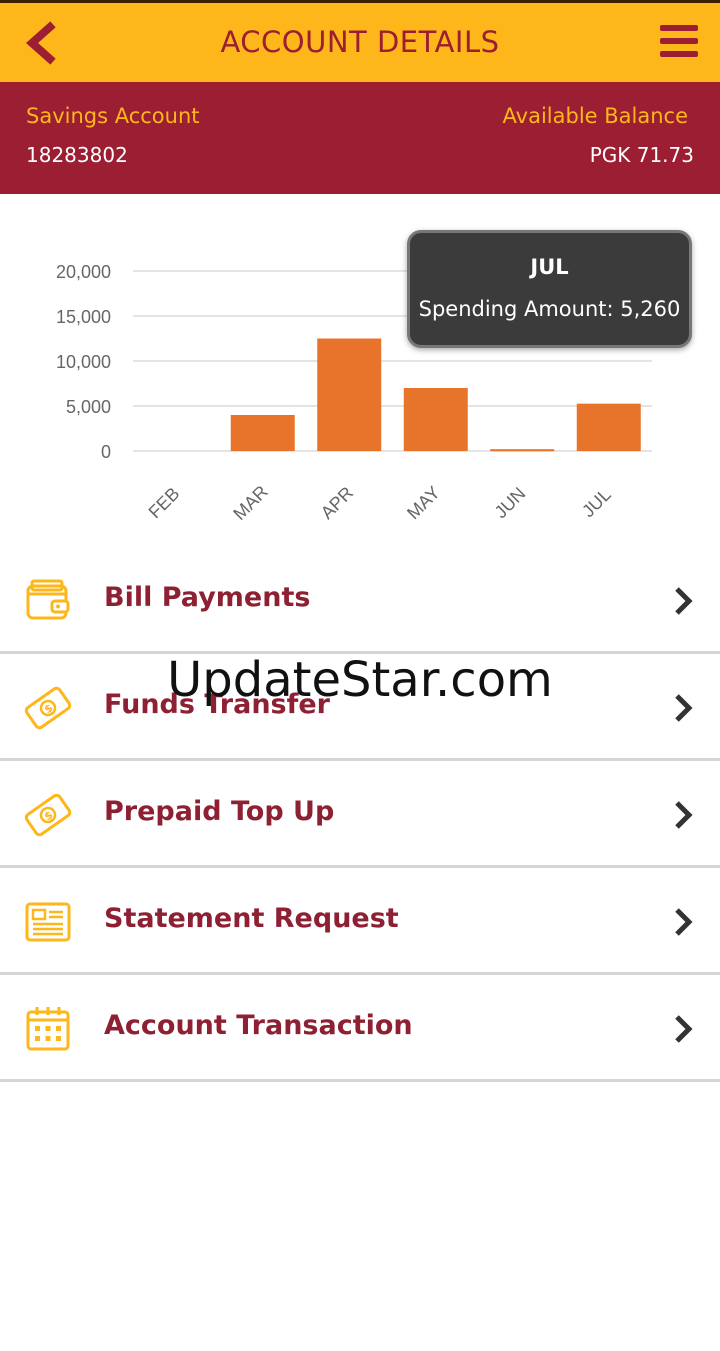 The height and width of the screenshot is (1351, 720). What do you see at coordinates (549, 289) in the screenshot?
I see `chart-tooltip: JUL Spending Amount: 5,260` at bounding box center [549, 289].